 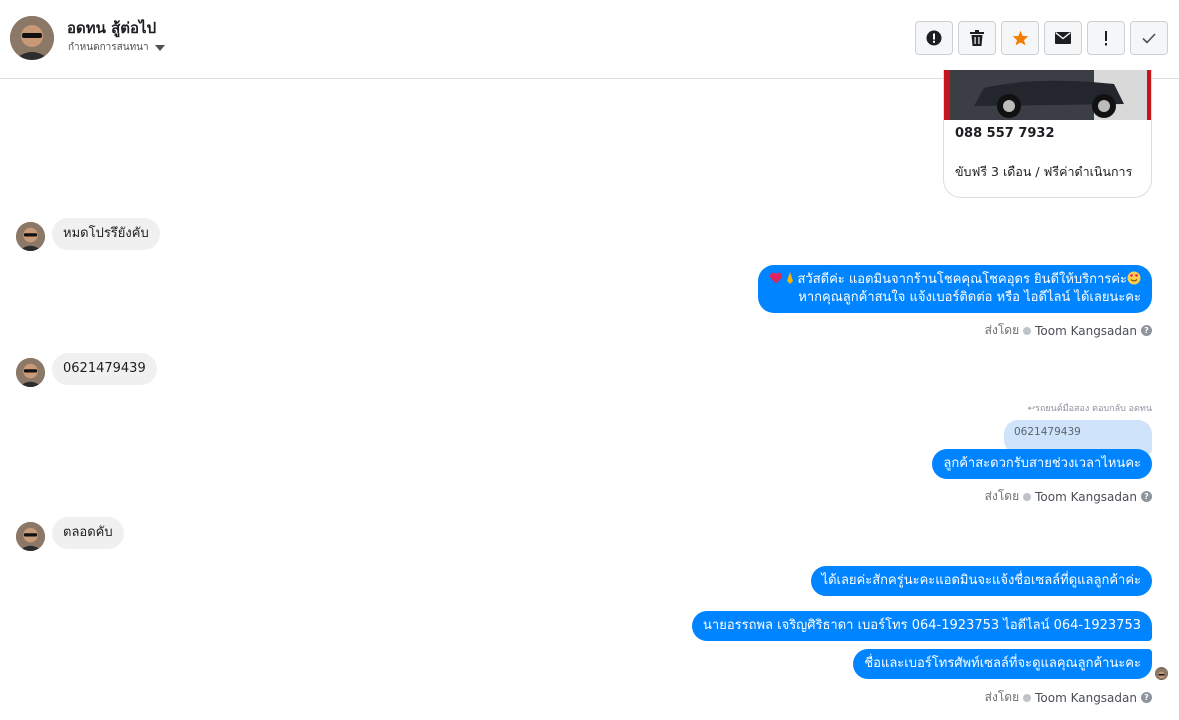 I want to click on important-icon, so click(x=1106, y=37).